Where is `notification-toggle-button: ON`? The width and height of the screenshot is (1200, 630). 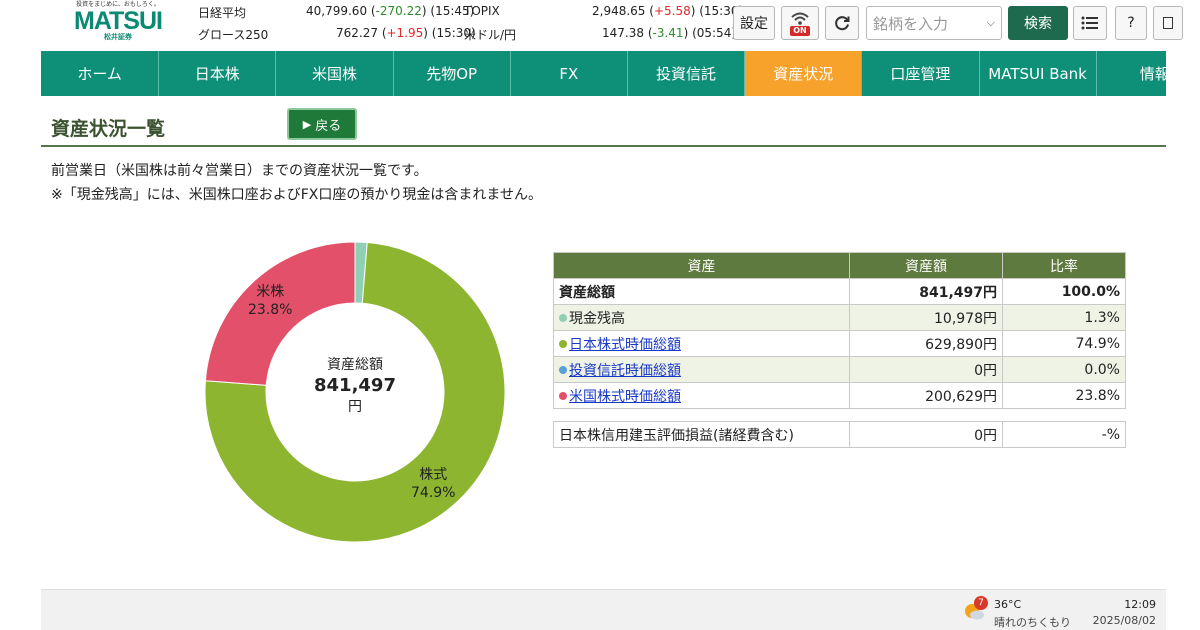
notification-toggle-button: ON is located at coordinates (800, 23).